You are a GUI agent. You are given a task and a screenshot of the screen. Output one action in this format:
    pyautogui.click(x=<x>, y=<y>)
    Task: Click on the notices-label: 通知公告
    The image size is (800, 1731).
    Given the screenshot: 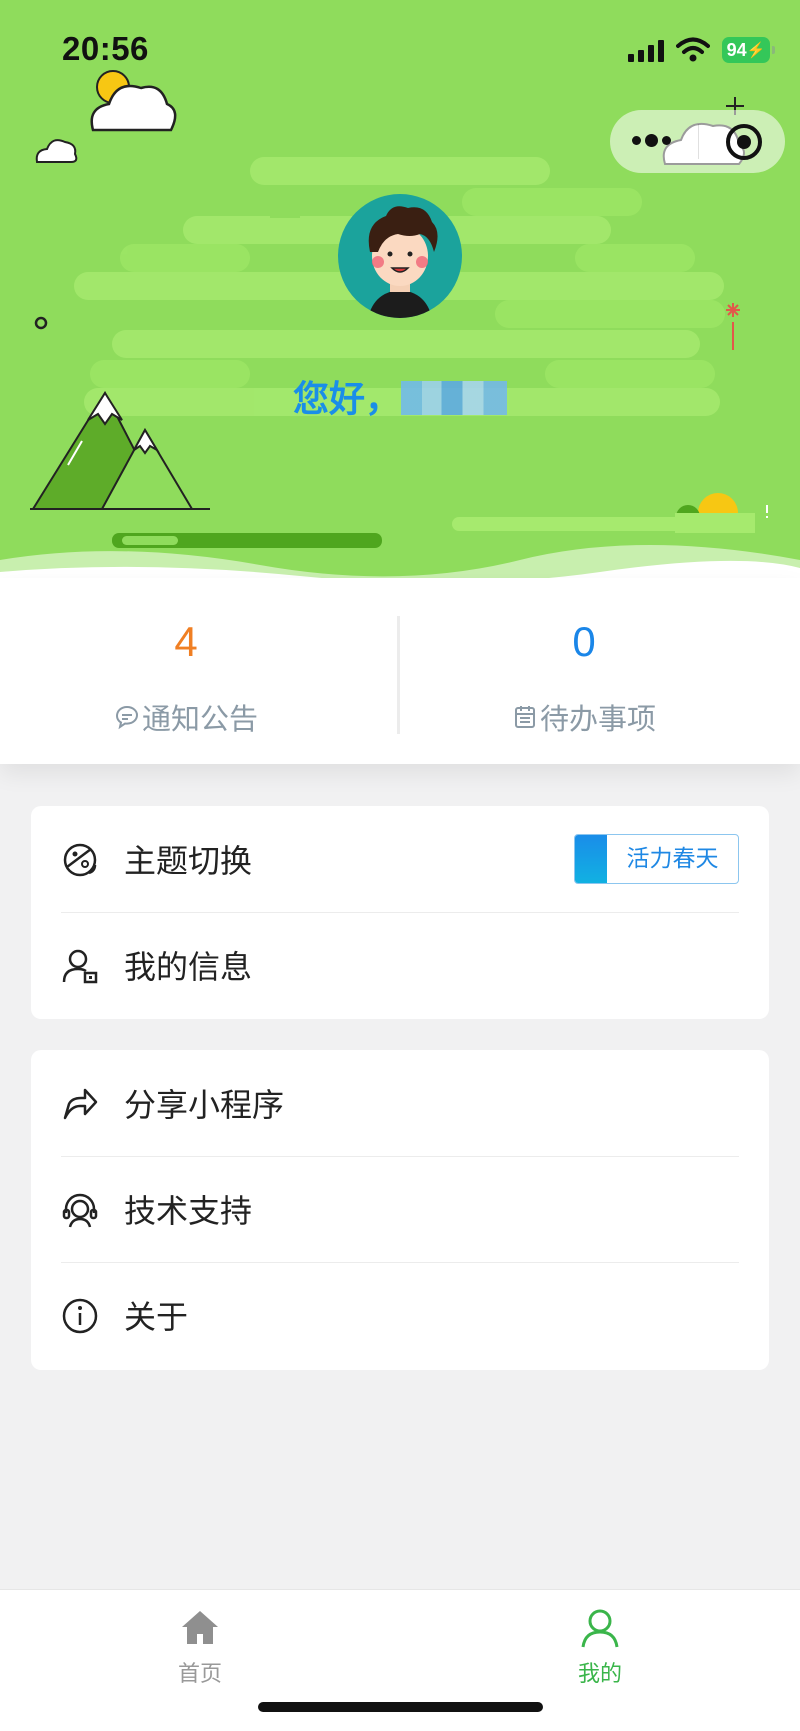 What is the action you would take?
    pyautogui.click(x=199, y=719)
    